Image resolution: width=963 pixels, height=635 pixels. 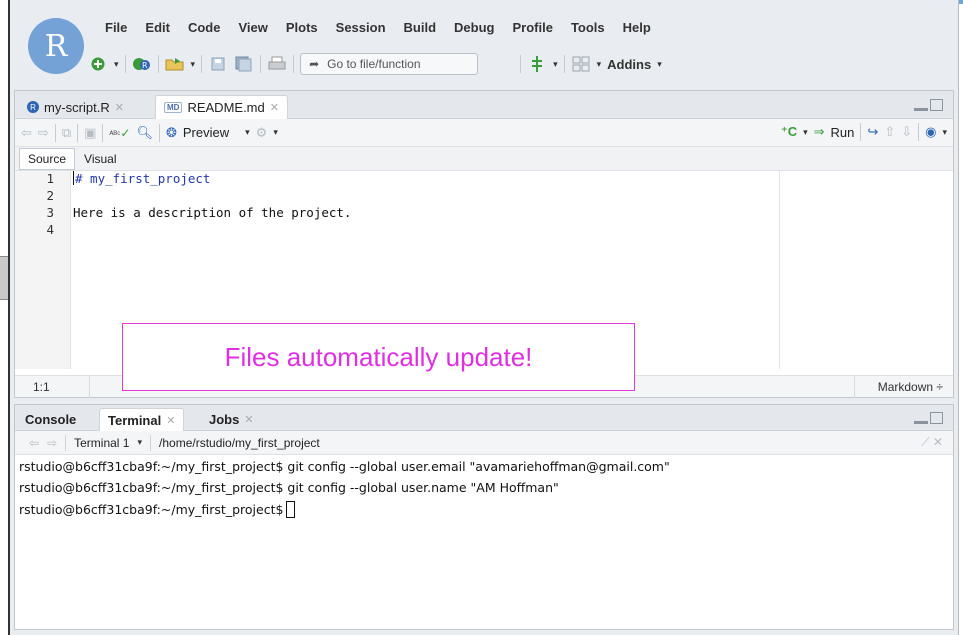 I want to click on visual-mode-button: Visual, so click(x=100, y=159).